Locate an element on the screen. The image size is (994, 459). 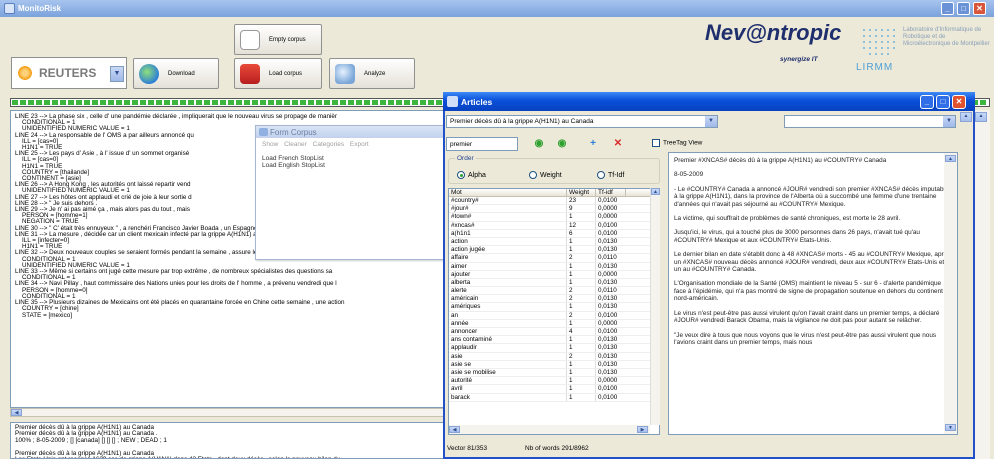
treetag-view-checkbox: TreeTag View is located at coordinates (677, 143).